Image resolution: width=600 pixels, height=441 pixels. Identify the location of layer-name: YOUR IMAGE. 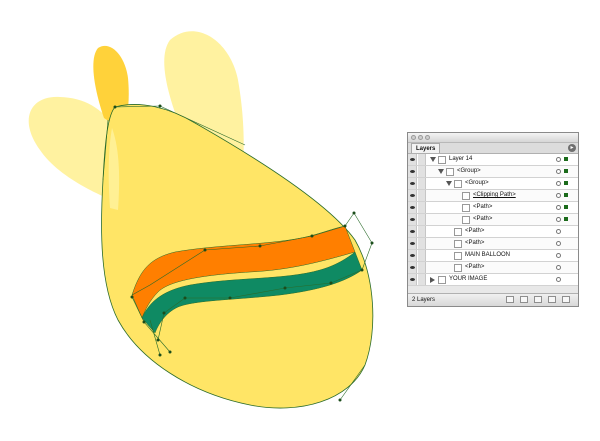
(468, 279).